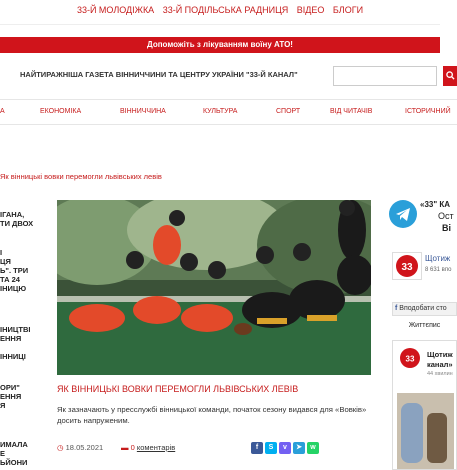  What do you see at coordinates (125, 447) in the screenshot?
I see `comments-icon: ▬` at bounding box center [125, 447].